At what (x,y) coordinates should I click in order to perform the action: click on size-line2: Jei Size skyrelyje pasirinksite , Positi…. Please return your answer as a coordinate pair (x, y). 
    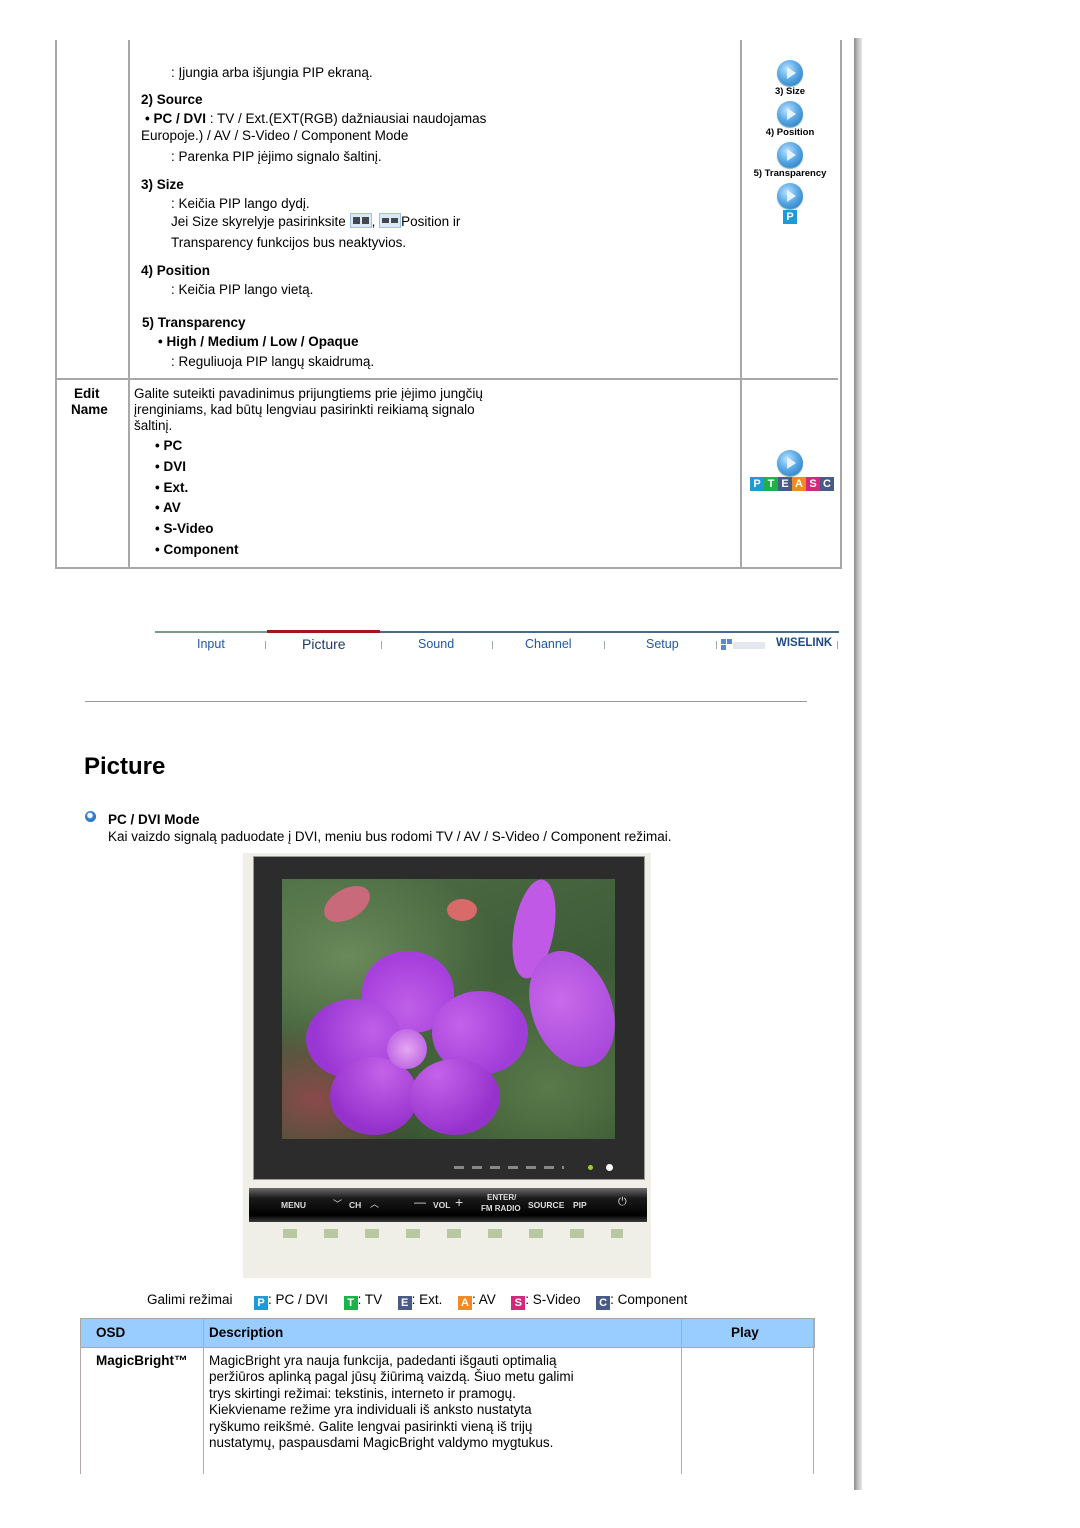
    Looking at the image, I should click on (315, 221).